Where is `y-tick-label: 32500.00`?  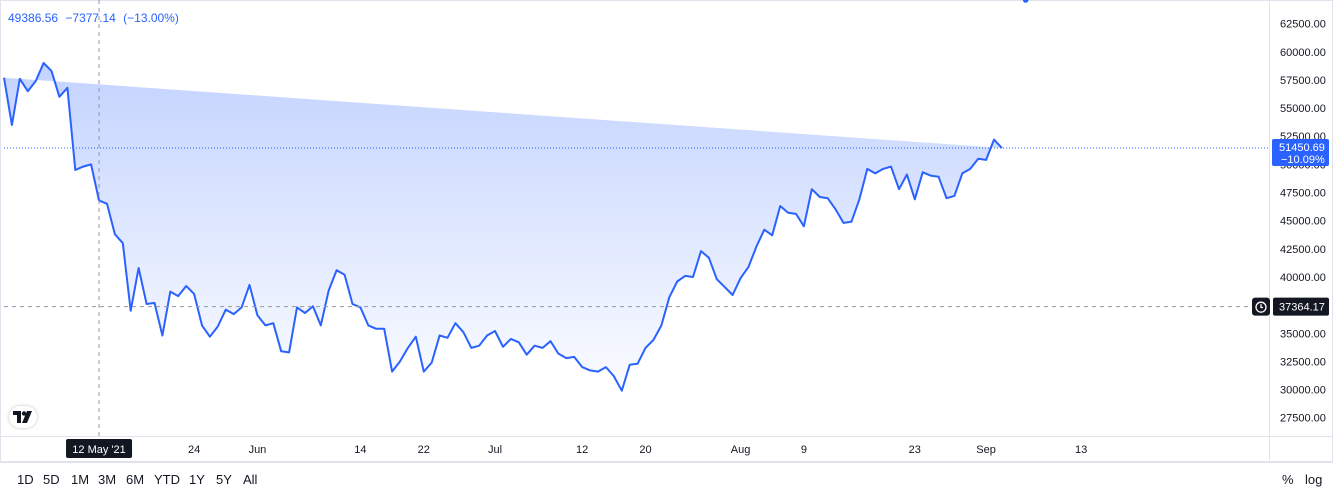 y-tick-label: 32500.00 is located at coordinates (1303, 362).